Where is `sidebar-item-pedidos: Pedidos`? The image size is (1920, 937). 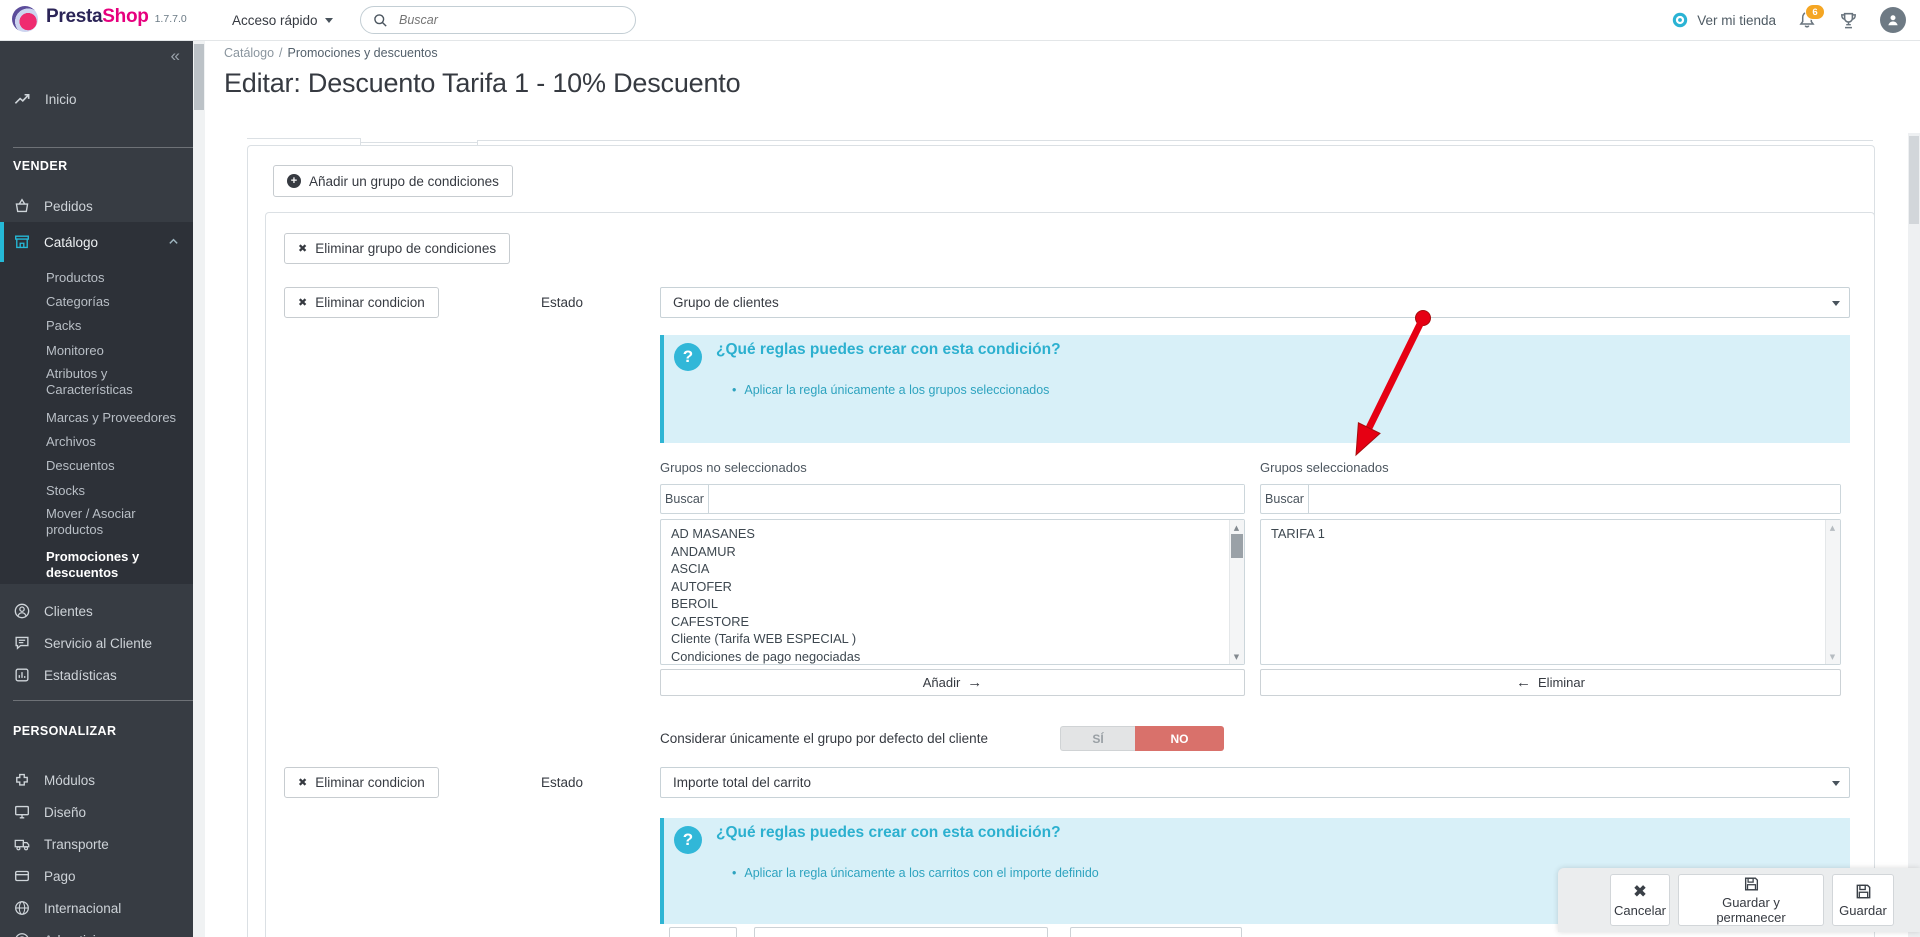
sidebar-item-pedidos: Pedidos is located at coordinates (96, 206).